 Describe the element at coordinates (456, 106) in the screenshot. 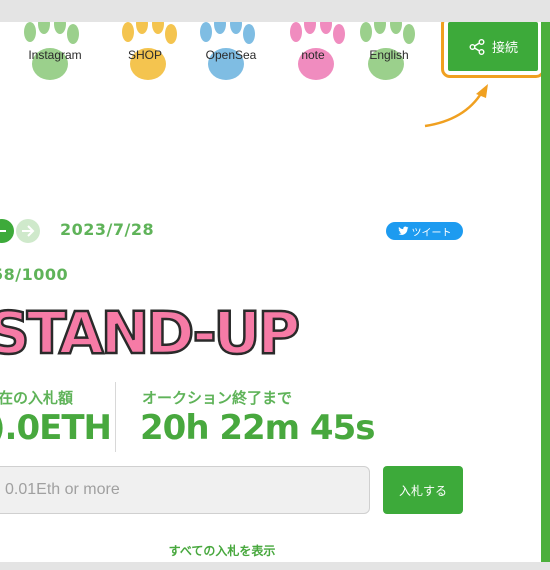

I see `pointer-arrow-icon` at that location.